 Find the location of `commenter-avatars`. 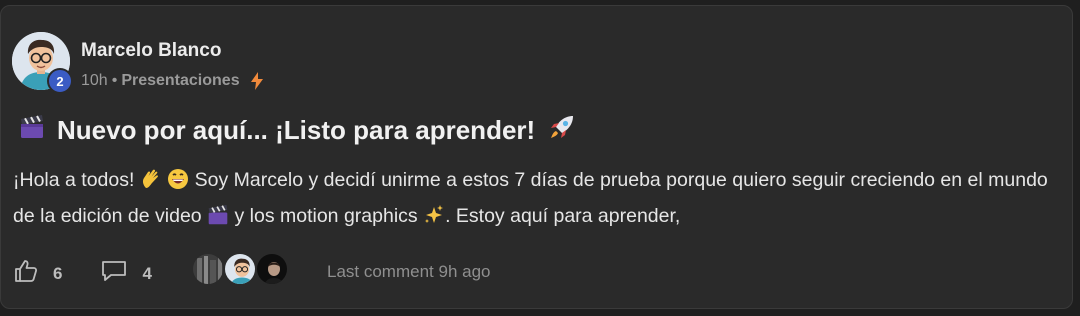

commenter-avatars is located at coordinates (240, 269).